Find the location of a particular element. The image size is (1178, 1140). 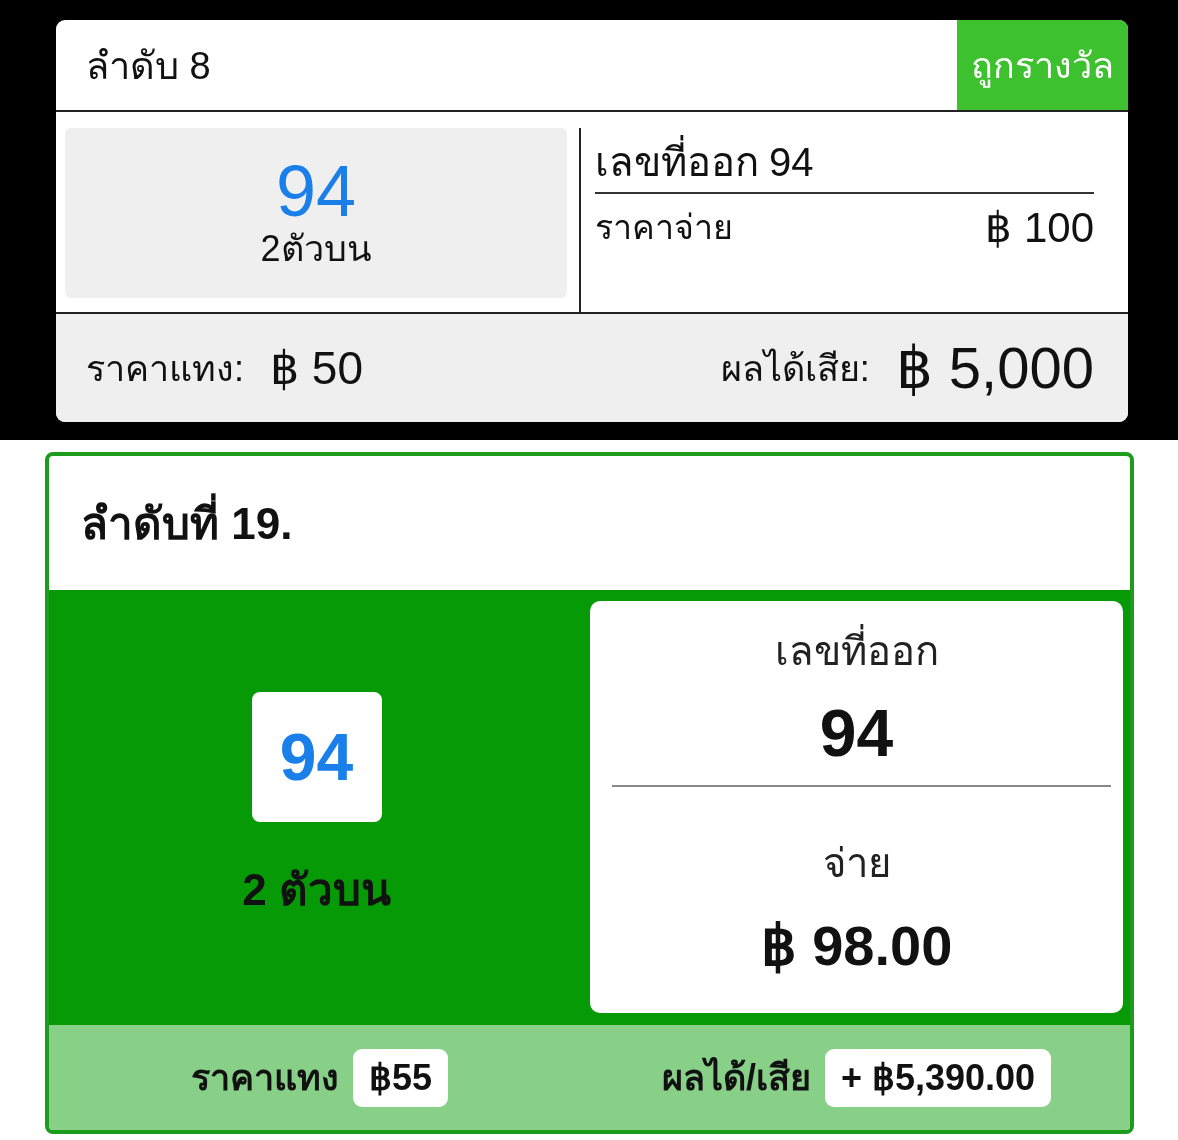

bet-type: 2ตัวบน is located at coordinates (316, 249).